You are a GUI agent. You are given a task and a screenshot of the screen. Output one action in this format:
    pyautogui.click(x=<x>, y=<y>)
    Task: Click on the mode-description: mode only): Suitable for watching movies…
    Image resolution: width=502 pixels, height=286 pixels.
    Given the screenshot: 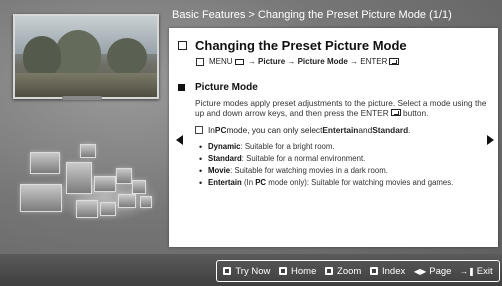 What is the action you would take?
    pyautogui.click(x=360, y=182)
    